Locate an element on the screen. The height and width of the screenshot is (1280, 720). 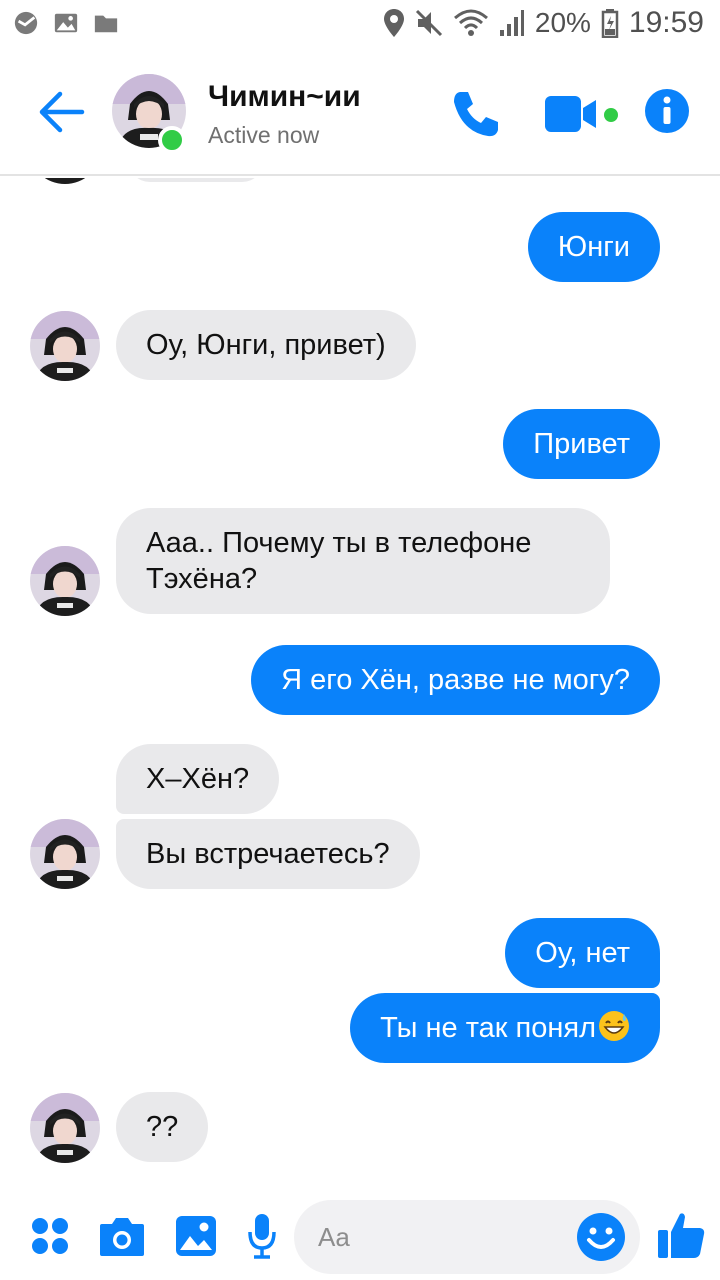
location-icon is located at coordinates (393, 23).